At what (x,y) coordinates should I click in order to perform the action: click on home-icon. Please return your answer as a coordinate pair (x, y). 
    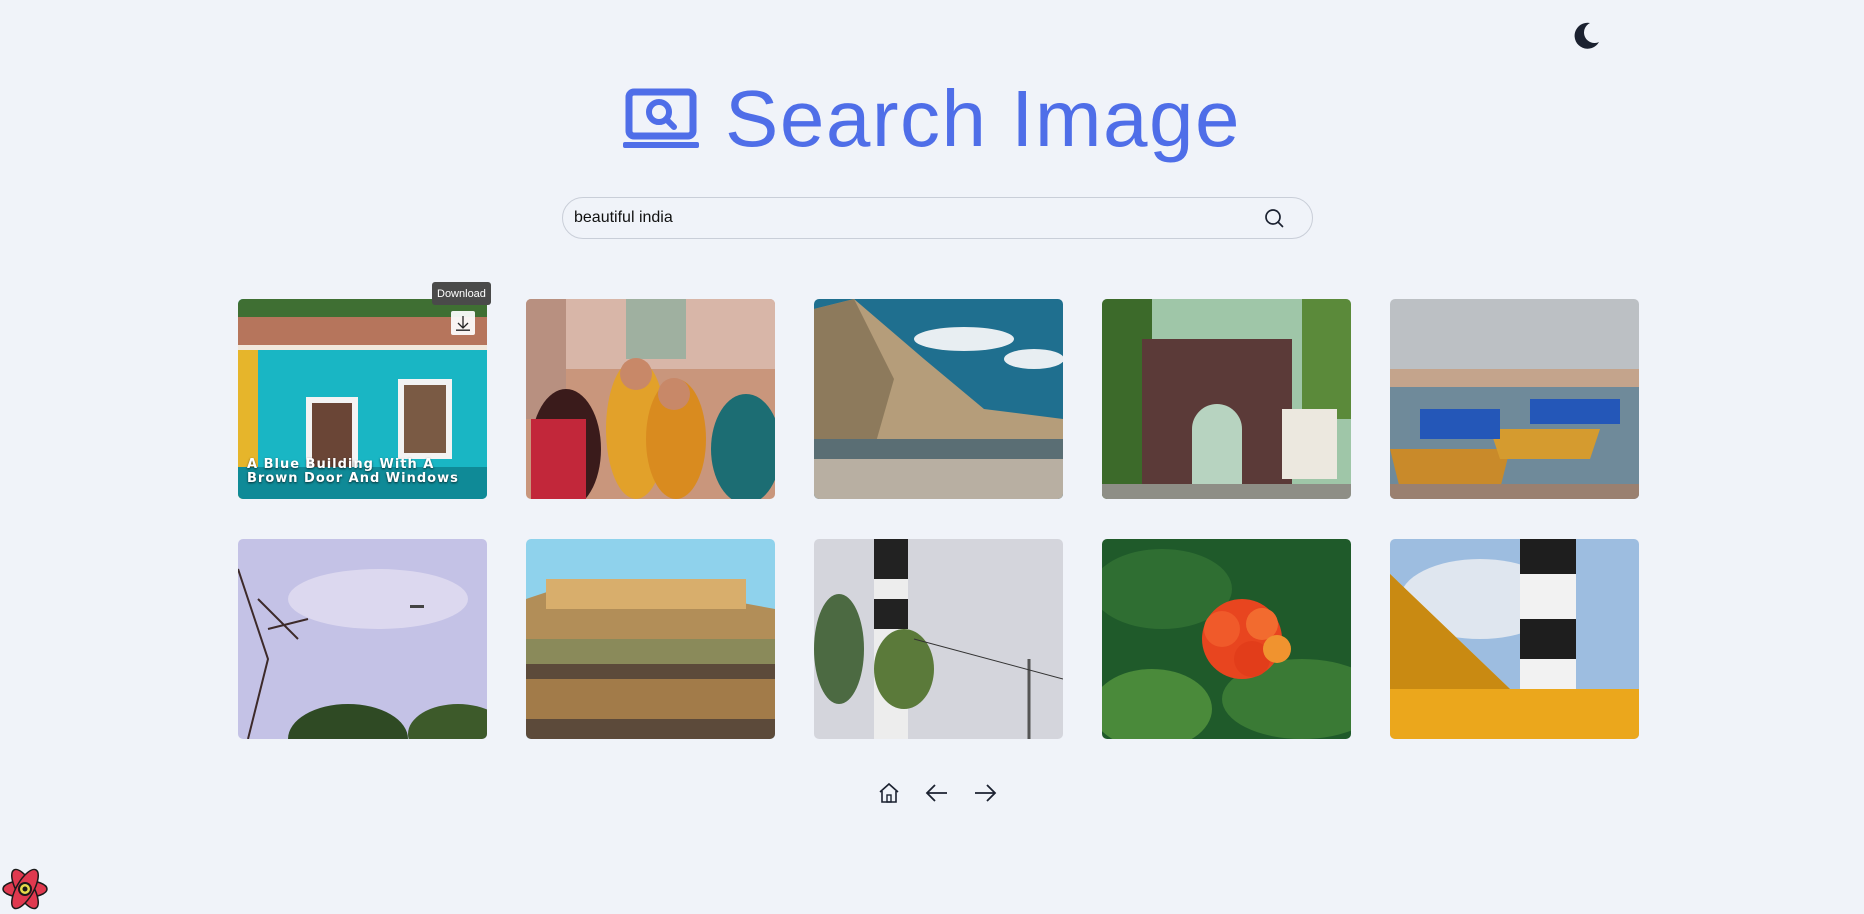
    Looking at the image, I should click on (889, 792).